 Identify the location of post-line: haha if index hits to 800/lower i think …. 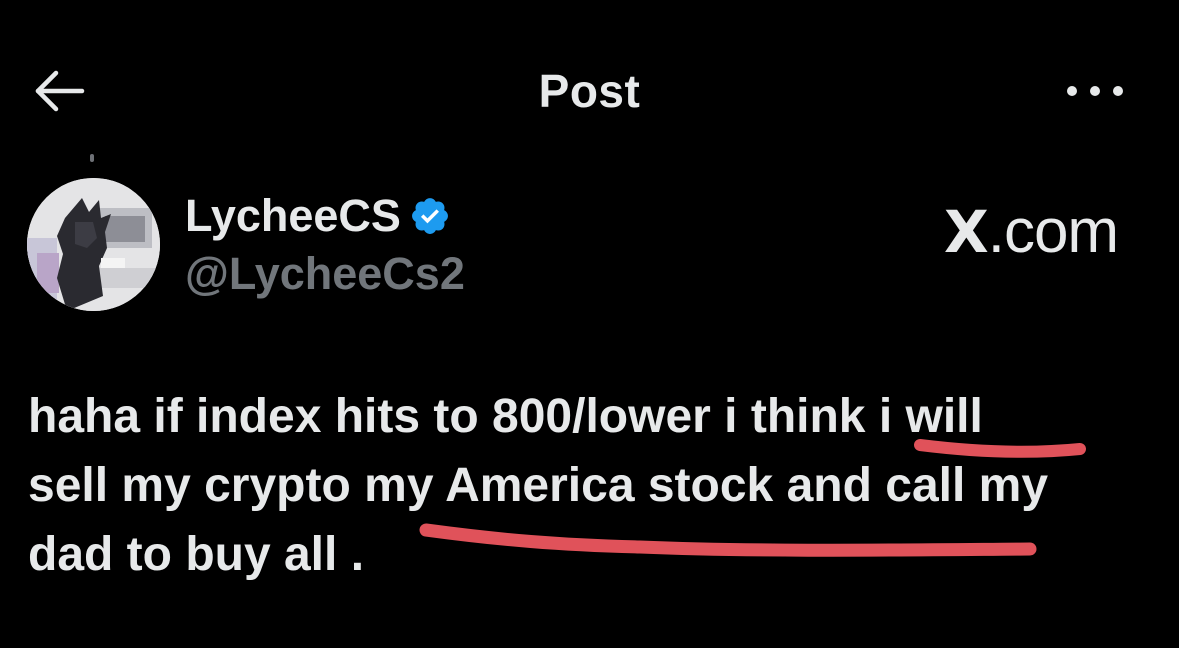
(505, 416).